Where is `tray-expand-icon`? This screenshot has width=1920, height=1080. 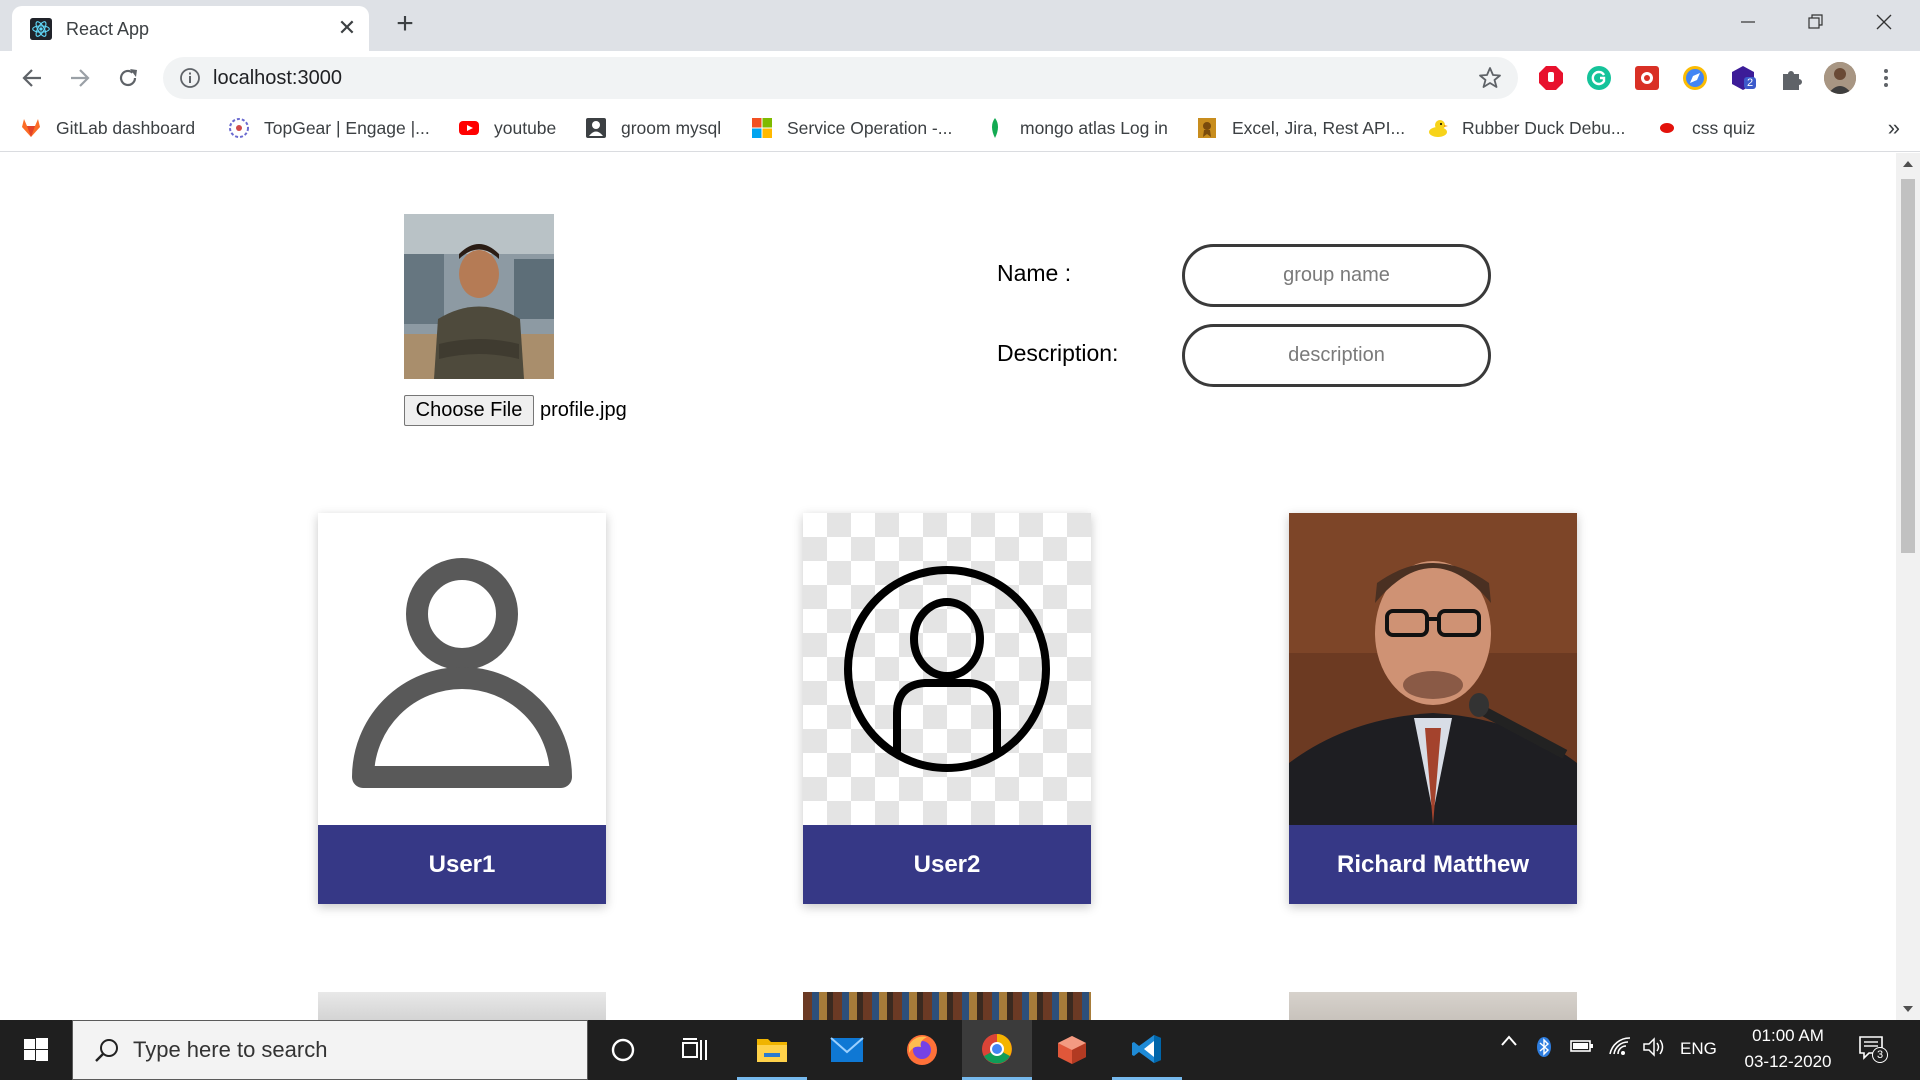 tray-expand-icon is located at coordinates (1509, 1043).